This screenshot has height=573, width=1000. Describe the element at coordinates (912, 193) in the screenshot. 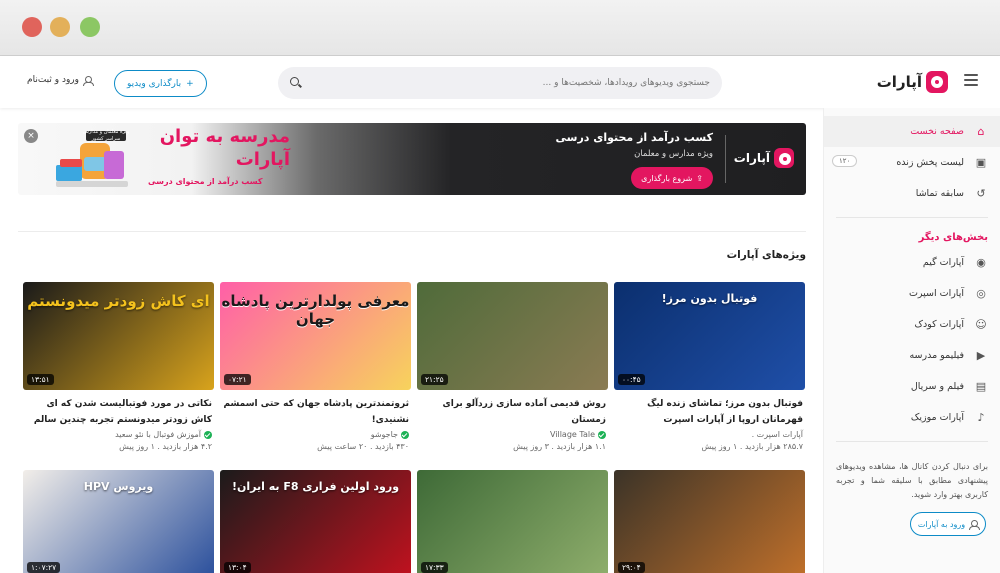

I see `sidebar-item-history: ↺ سابقه تماشا` at that location.